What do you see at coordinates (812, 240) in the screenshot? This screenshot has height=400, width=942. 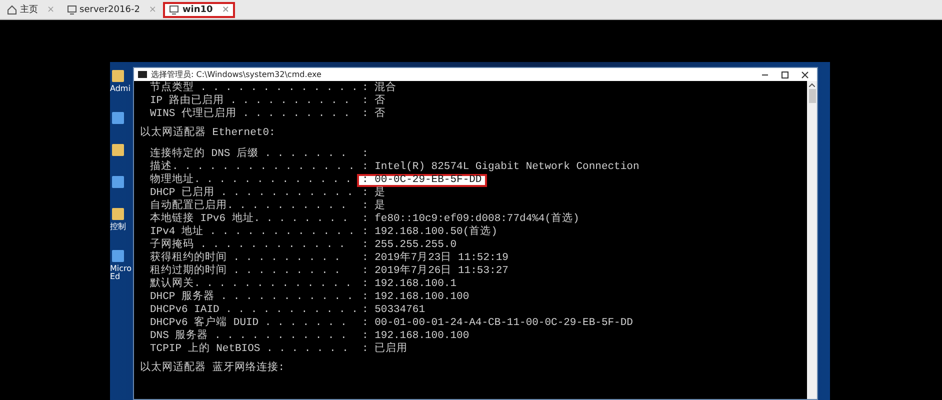 I see `scrollbar` at bounding box center [812, 240].